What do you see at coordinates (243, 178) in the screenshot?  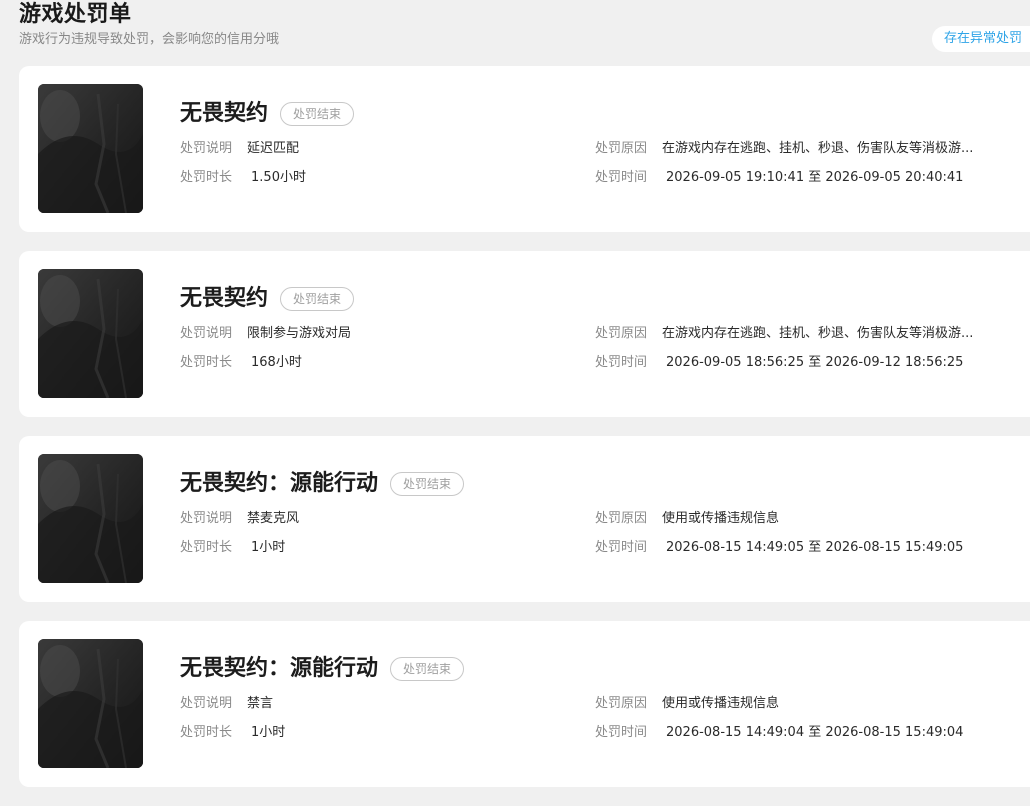 I see `penalty-duration-field: 处罚时长 1.50小时` at bounding box center [243, 178].